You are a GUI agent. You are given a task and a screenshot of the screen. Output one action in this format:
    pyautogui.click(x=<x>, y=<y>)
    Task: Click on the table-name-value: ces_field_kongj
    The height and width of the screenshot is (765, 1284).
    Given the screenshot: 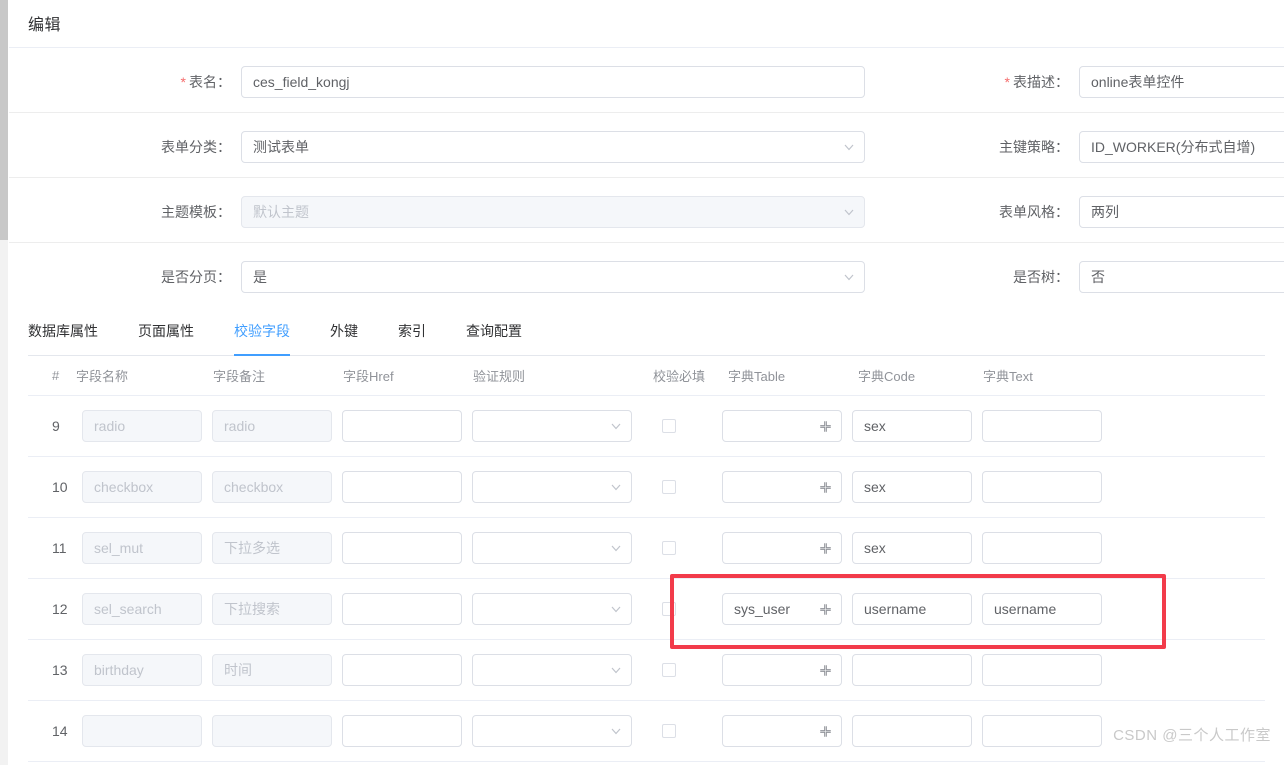 What is the action you would take?
    pyautogui.click(x=301, y=82)
    